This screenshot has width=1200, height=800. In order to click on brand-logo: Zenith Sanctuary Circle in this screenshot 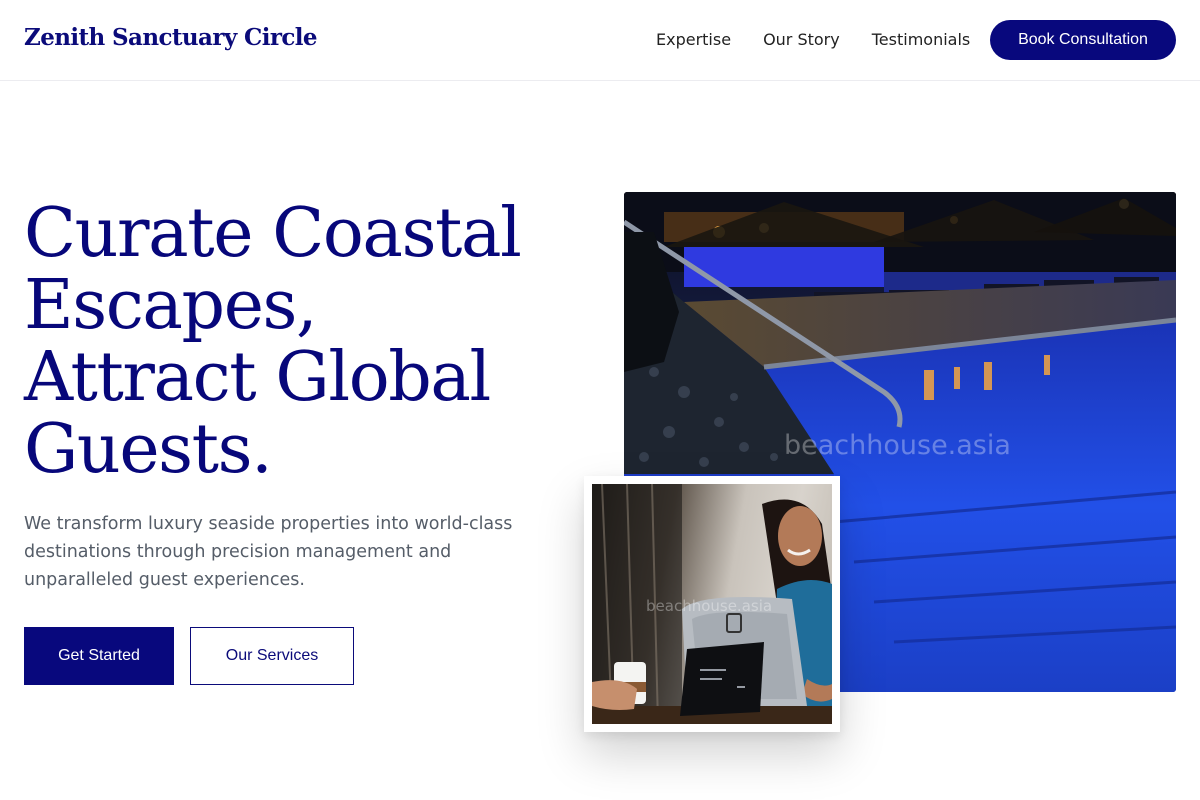, I will do `click(171, 37)`.